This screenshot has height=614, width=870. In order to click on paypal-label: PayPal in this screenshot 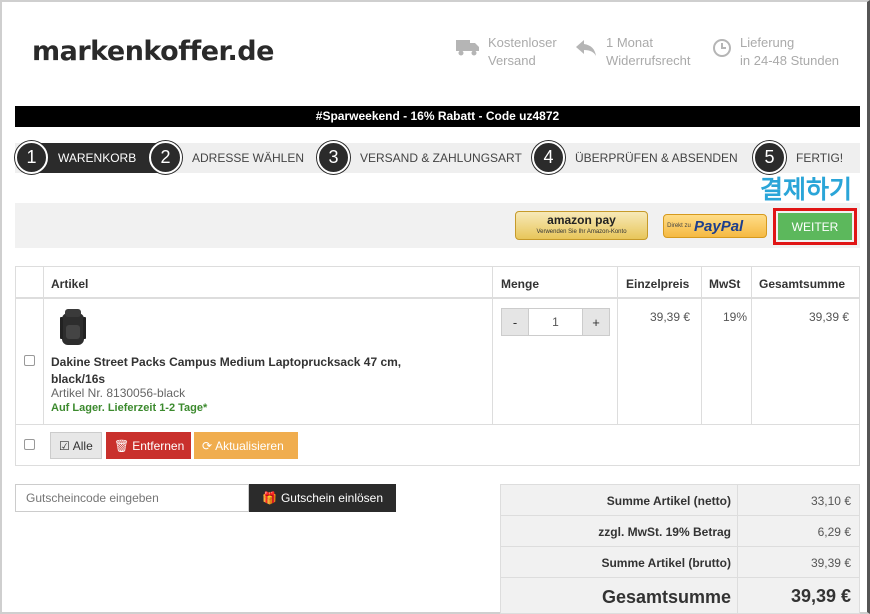, I will do `click(719, 226)`.